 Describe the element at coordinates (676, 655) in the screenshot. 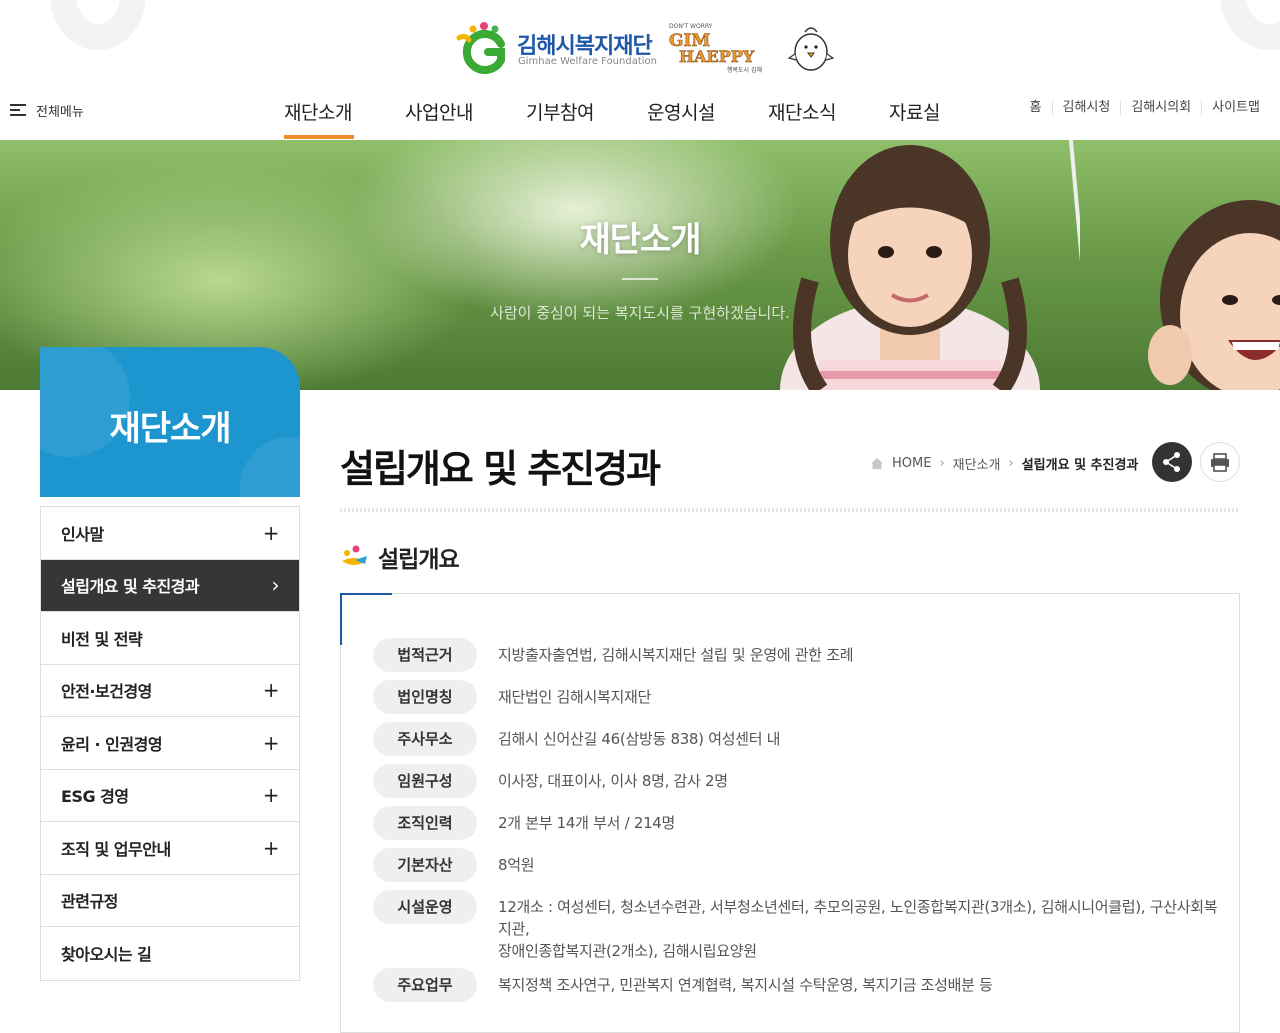

I see `overview-value-line: 지방출자출연법, 김해시복지재단 설립 및 운영에 관한 조례` at that location.